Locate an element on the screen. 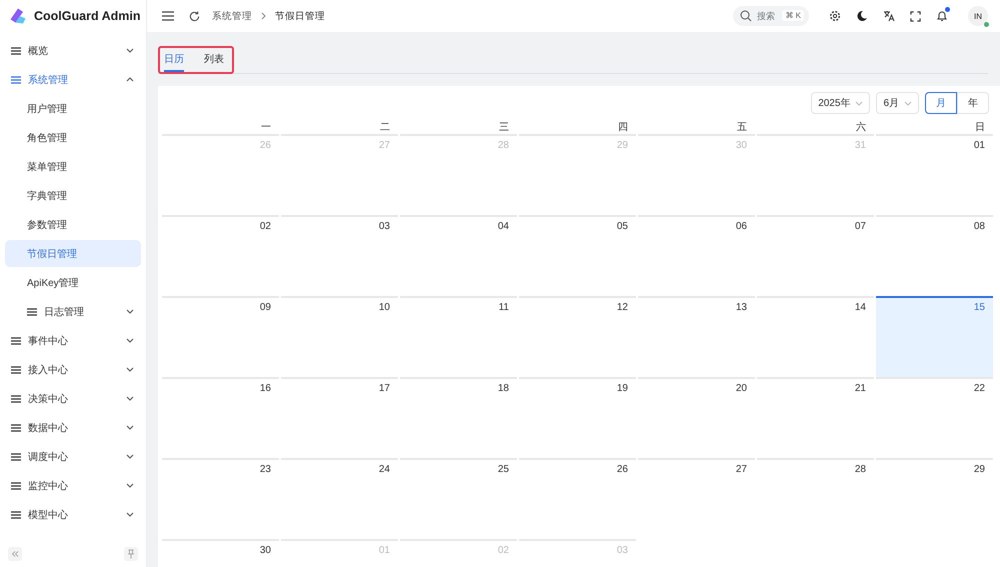  date-cell: 24 is located at coordinates (339, 498).